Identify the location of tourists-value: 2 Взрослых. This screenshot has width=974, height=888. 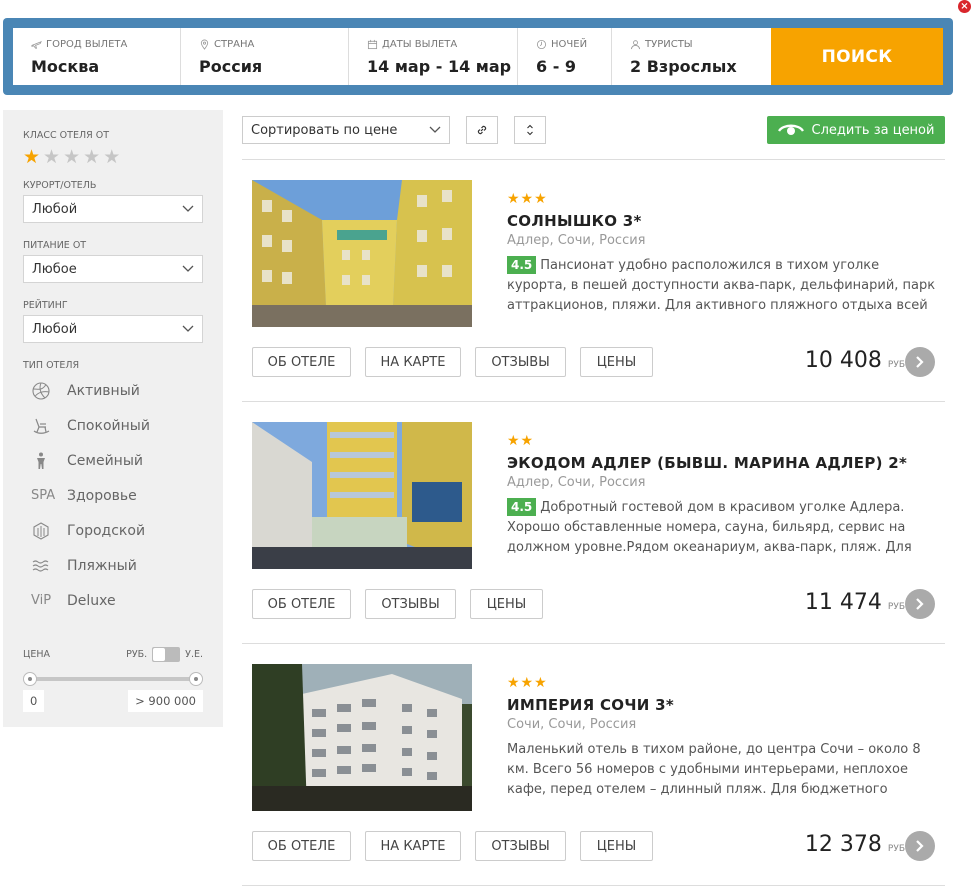
(683, 66).